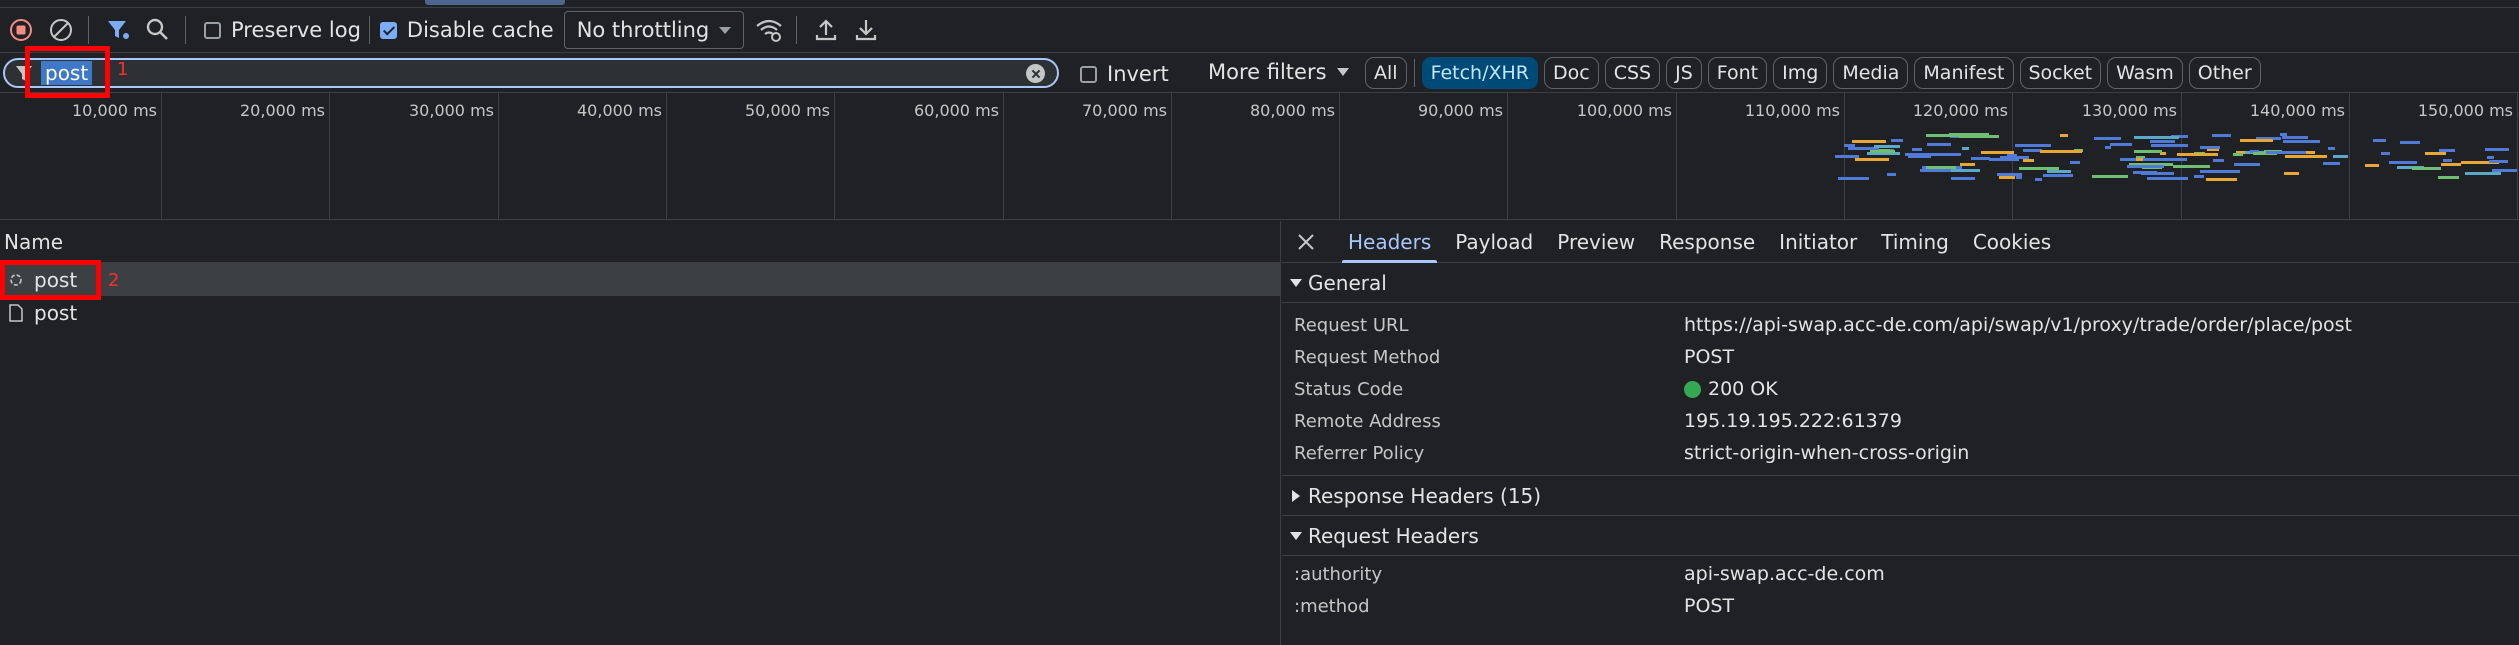  What do you see at coordinates (1900, 389) in the screenshot?
I see `status-code-row: Status Code 200 OK` at bounding box center [1900, 389].